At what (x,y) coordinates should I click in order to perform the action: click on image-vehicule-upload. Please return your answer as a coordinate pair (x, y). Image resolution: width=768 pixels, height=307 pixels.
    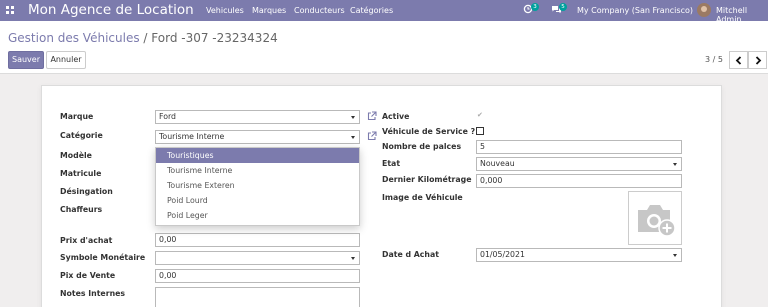
    Looking at the image, I should click on (655, 218).